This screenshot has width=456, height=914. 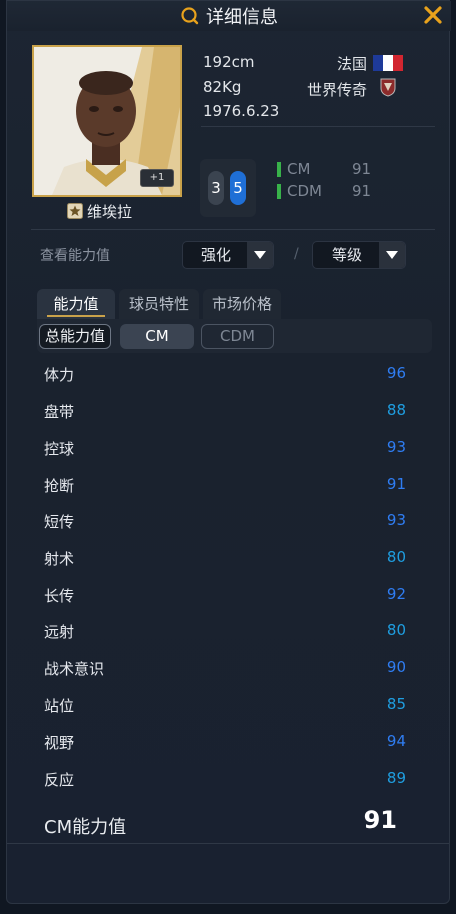 I want to click on view-stats-label: 查看能力值, so click(x=75, y=256).